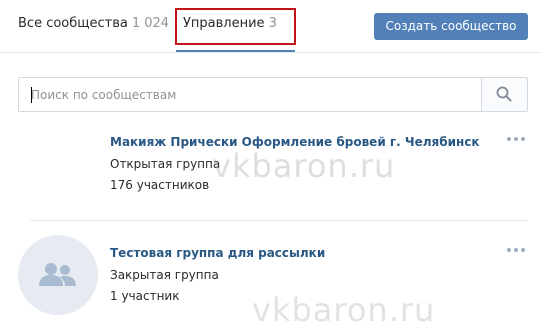  Describe the element at coordinates (145, 296) in the screenshot. I see `group-members: 1 участник` at that location.